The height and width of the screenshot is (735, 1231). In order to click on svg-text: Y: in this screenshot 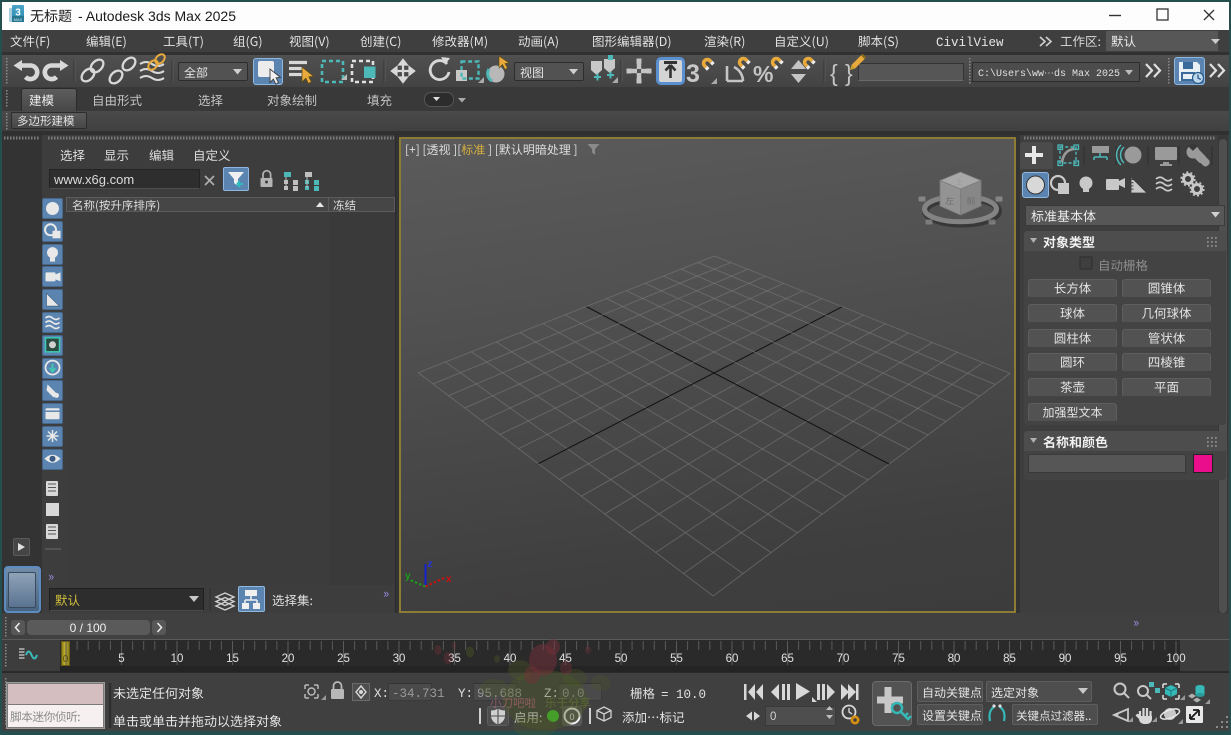, I will do `click(465, 694)`.